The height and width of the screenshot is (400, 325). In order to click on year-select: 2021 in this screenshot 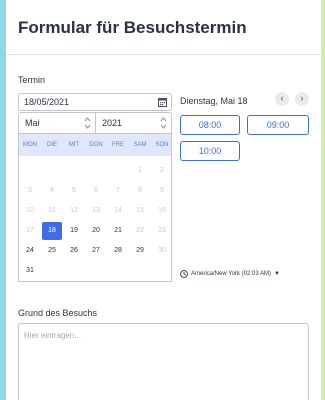, I will do `click(134, 123)`.